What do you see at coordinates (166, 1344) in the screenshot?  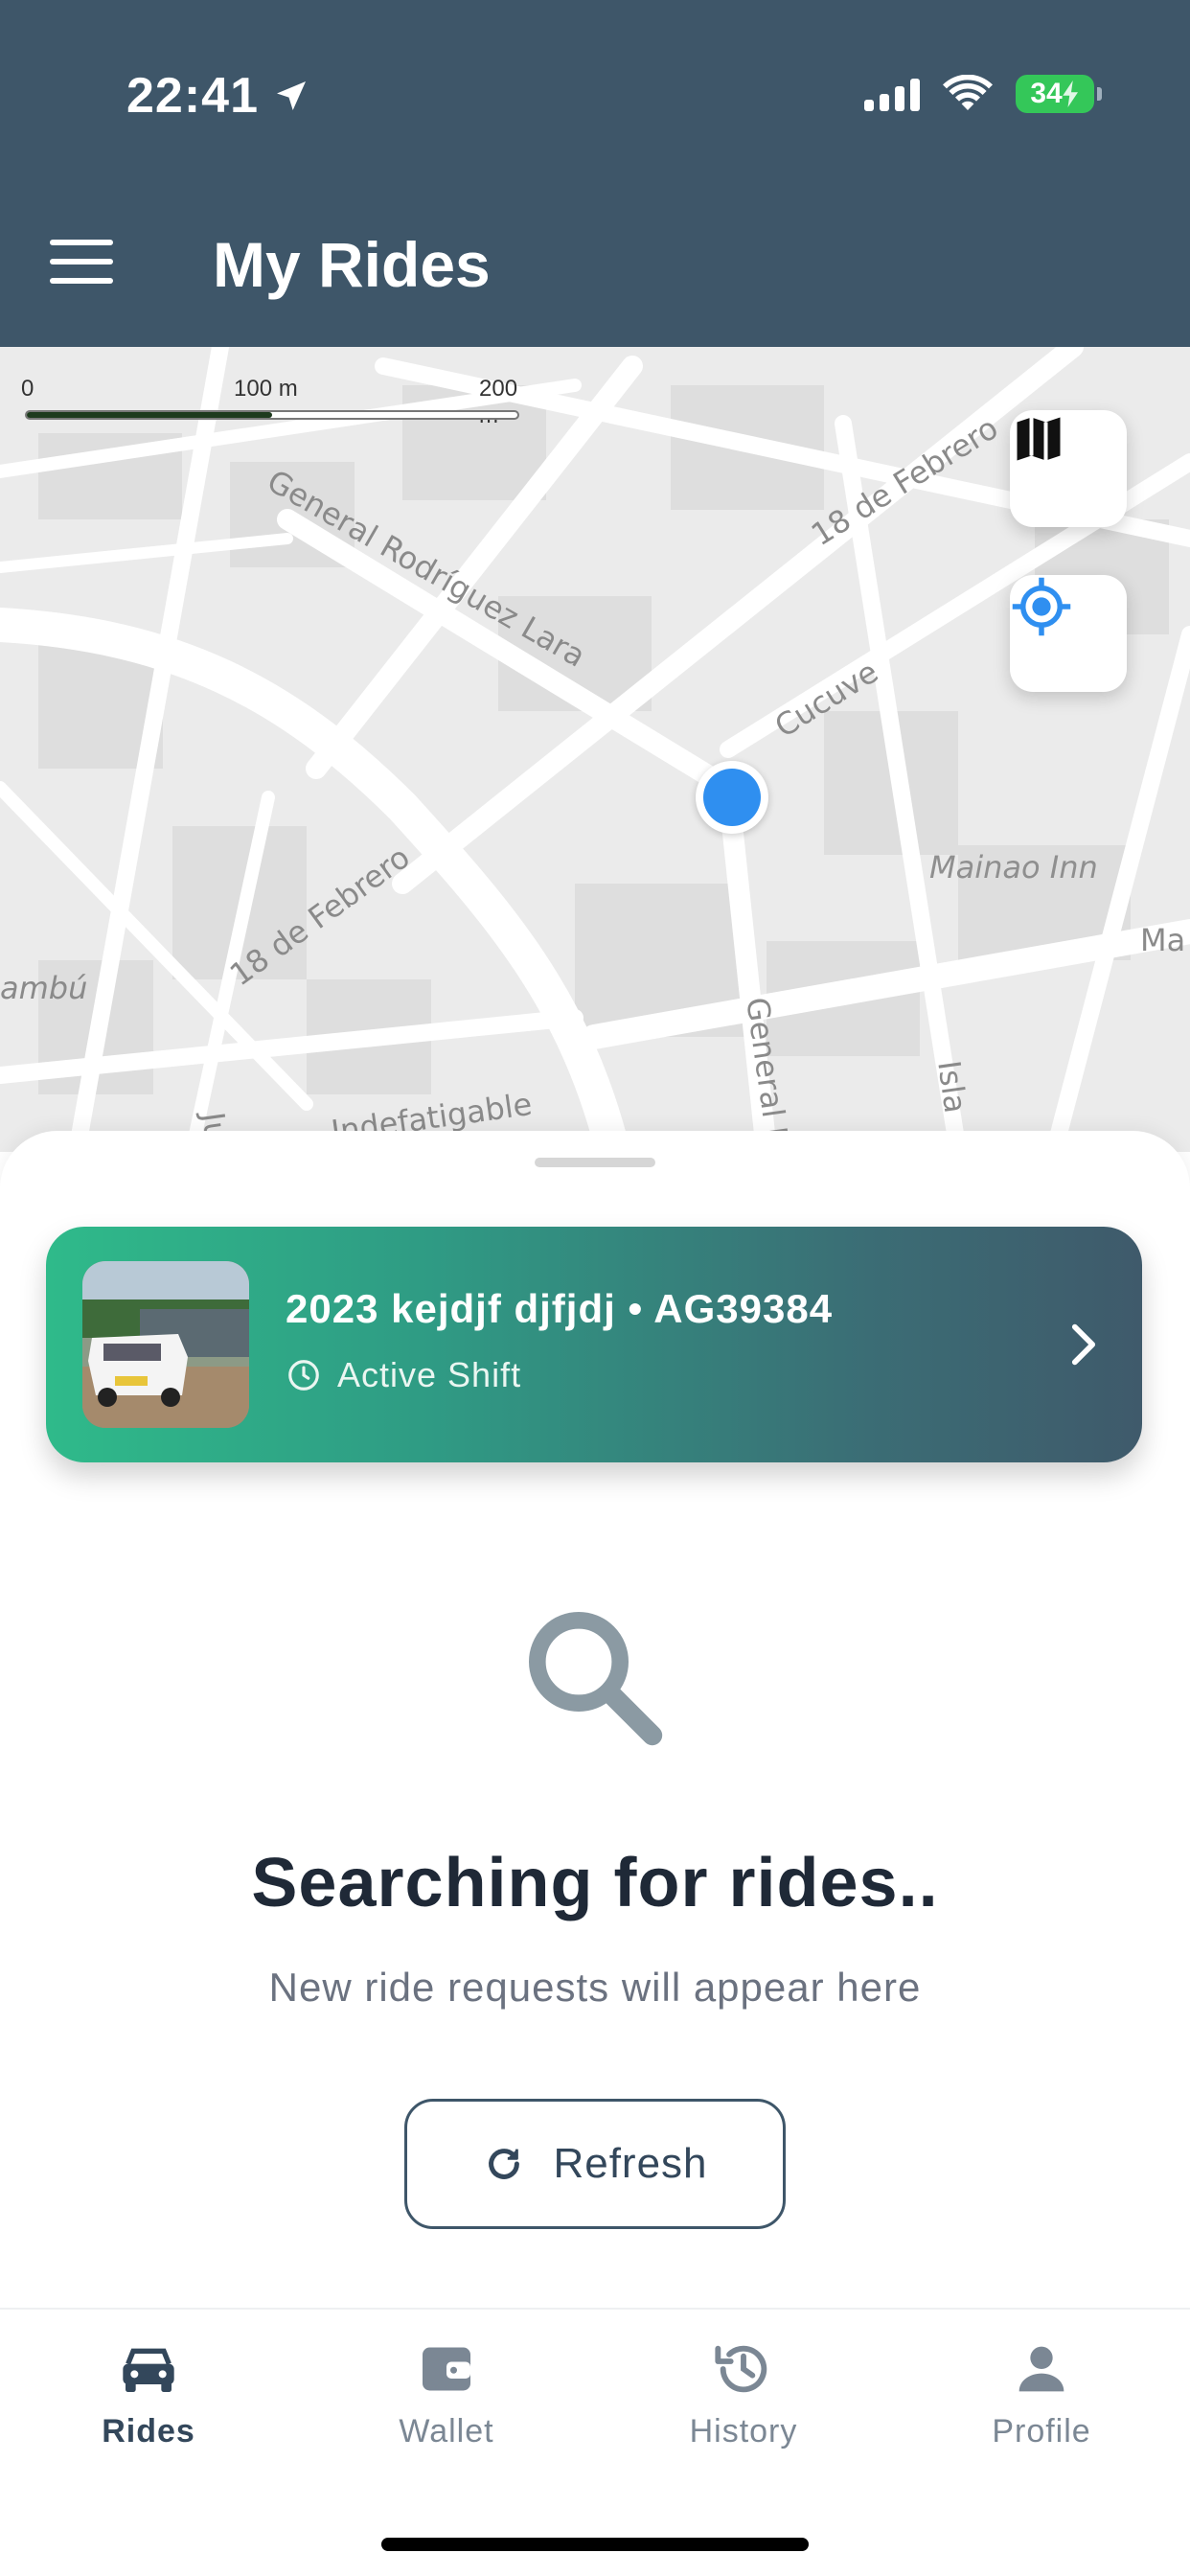 I see `vehicle-photo` at bounding box center [166, 1344].